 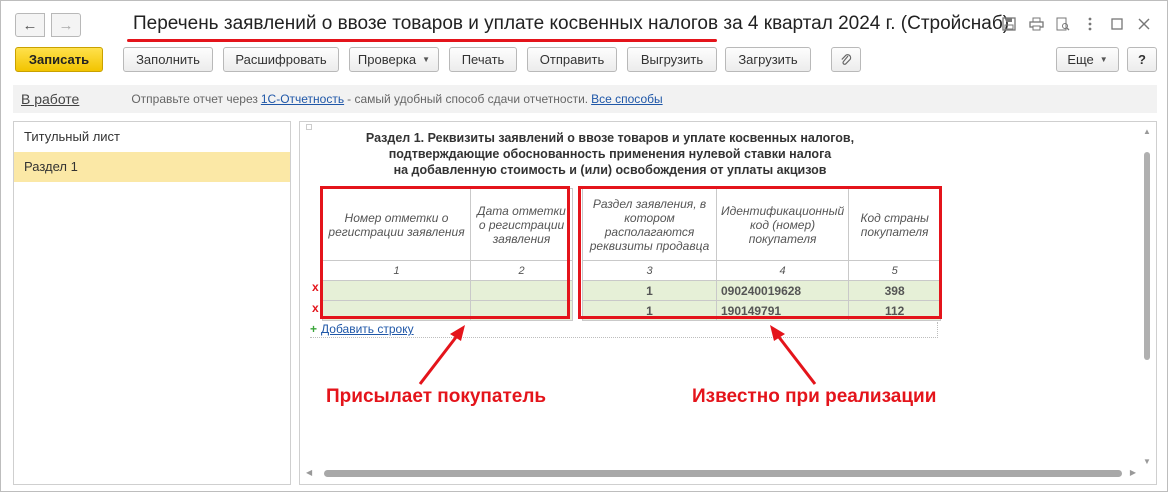 I want to click on reporting-service-link: 1С-Отчетность, so click(x=302, y=99).